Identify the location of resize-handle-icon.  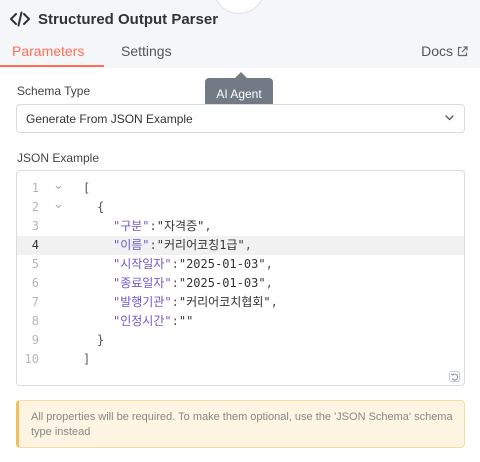
(454, 376).